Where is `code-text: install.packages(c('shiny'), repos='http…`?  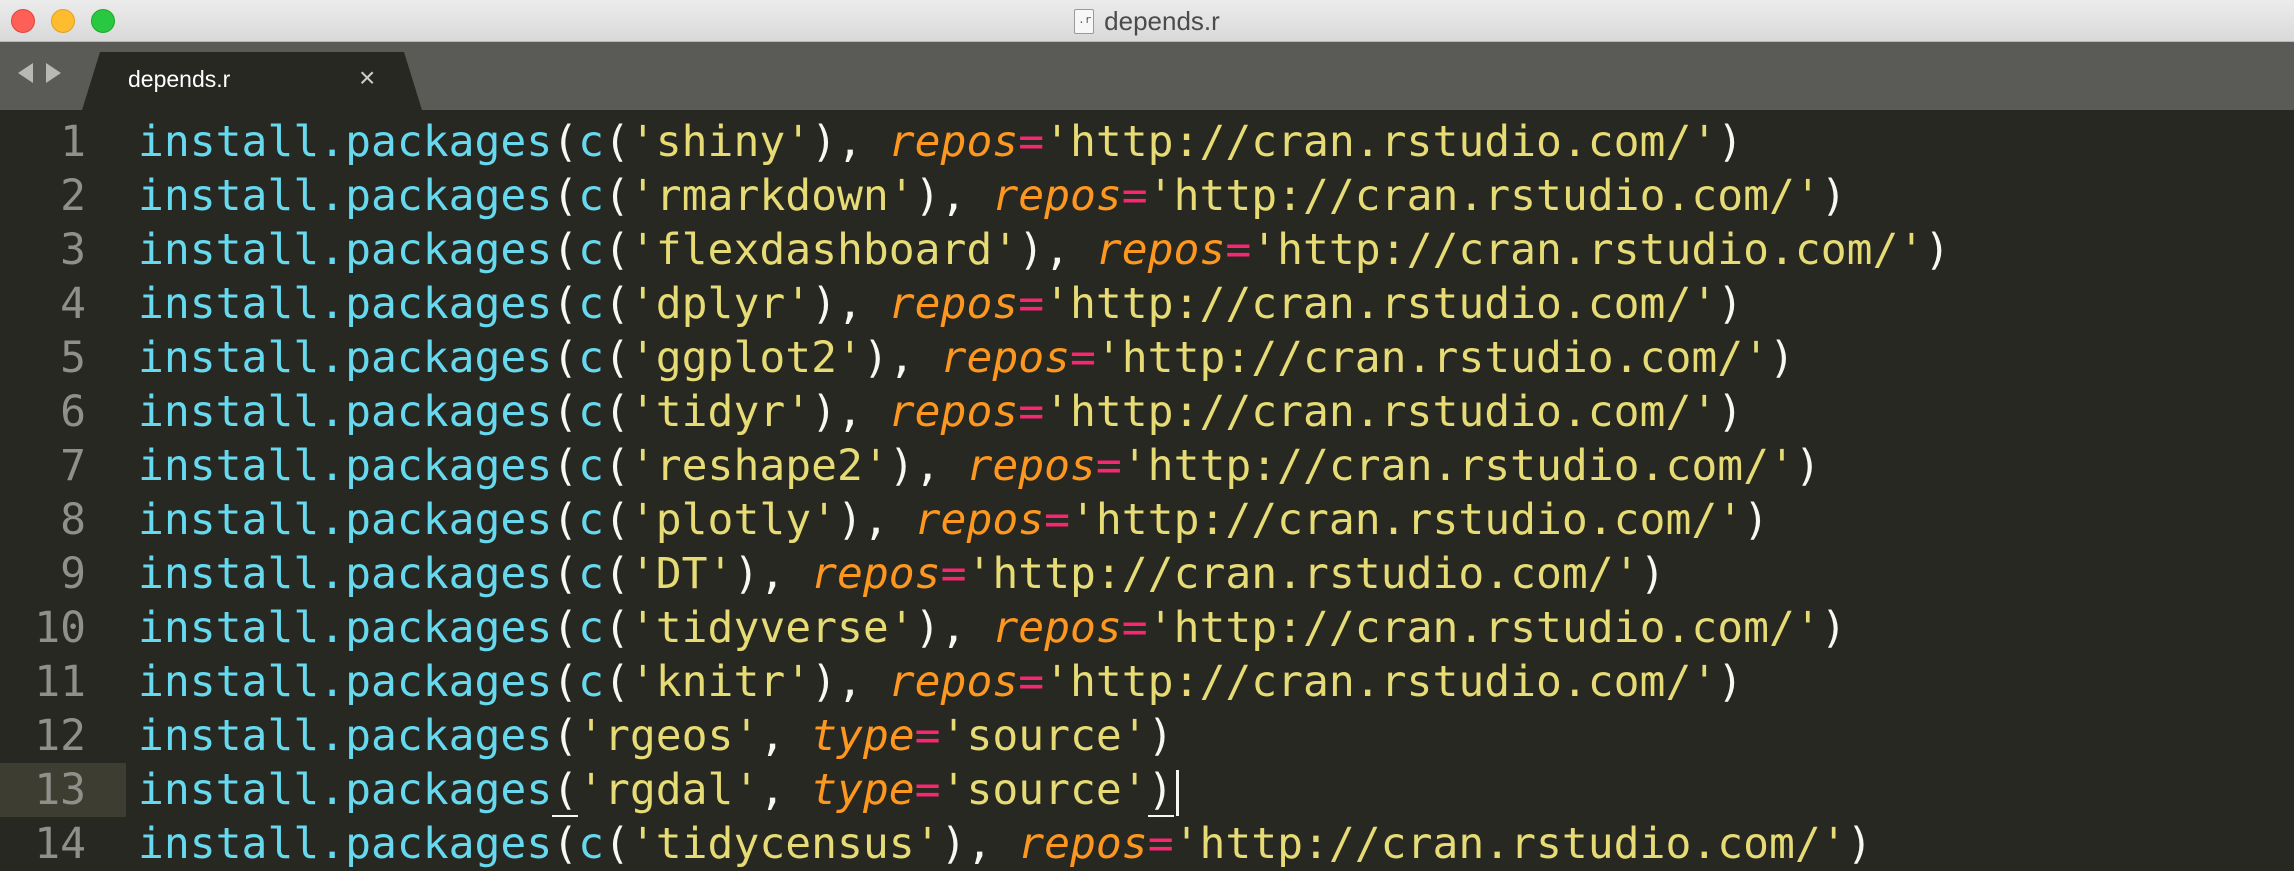
code-text: install.packages(c('shiny'), repos='http… is located at coordinates (934, 142).